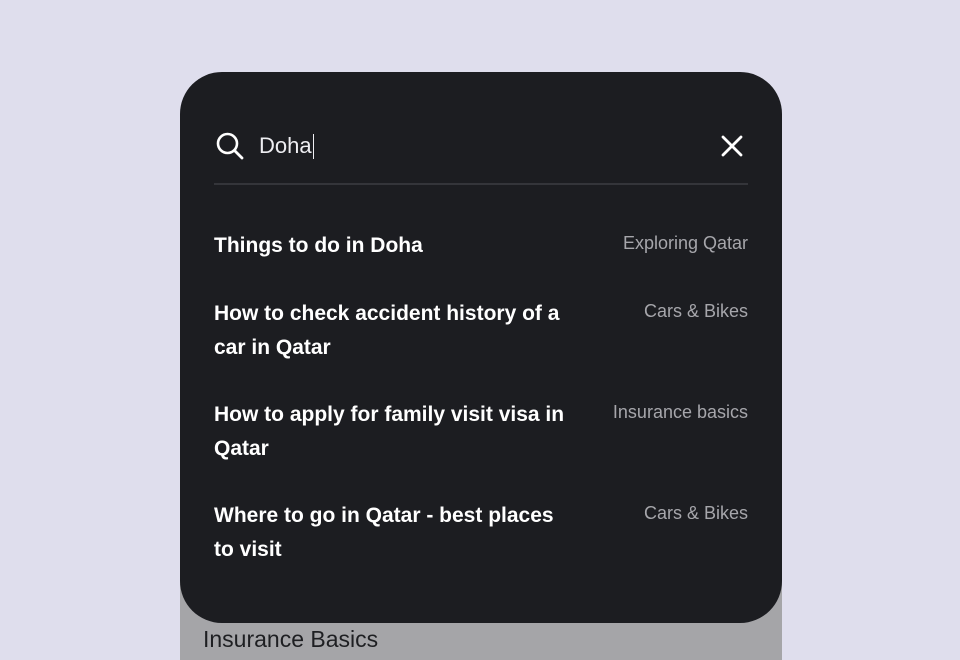  I want to click on search-result-item: Things to do in Doha Exploring Qatar, so click(481, 263).